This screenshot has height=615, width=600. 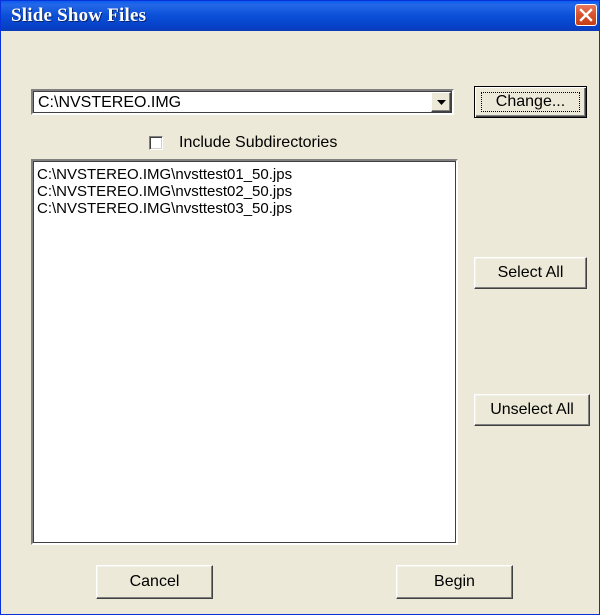 I want to click on unselect-all-label: Unselect All, so click(x=532, y=409).